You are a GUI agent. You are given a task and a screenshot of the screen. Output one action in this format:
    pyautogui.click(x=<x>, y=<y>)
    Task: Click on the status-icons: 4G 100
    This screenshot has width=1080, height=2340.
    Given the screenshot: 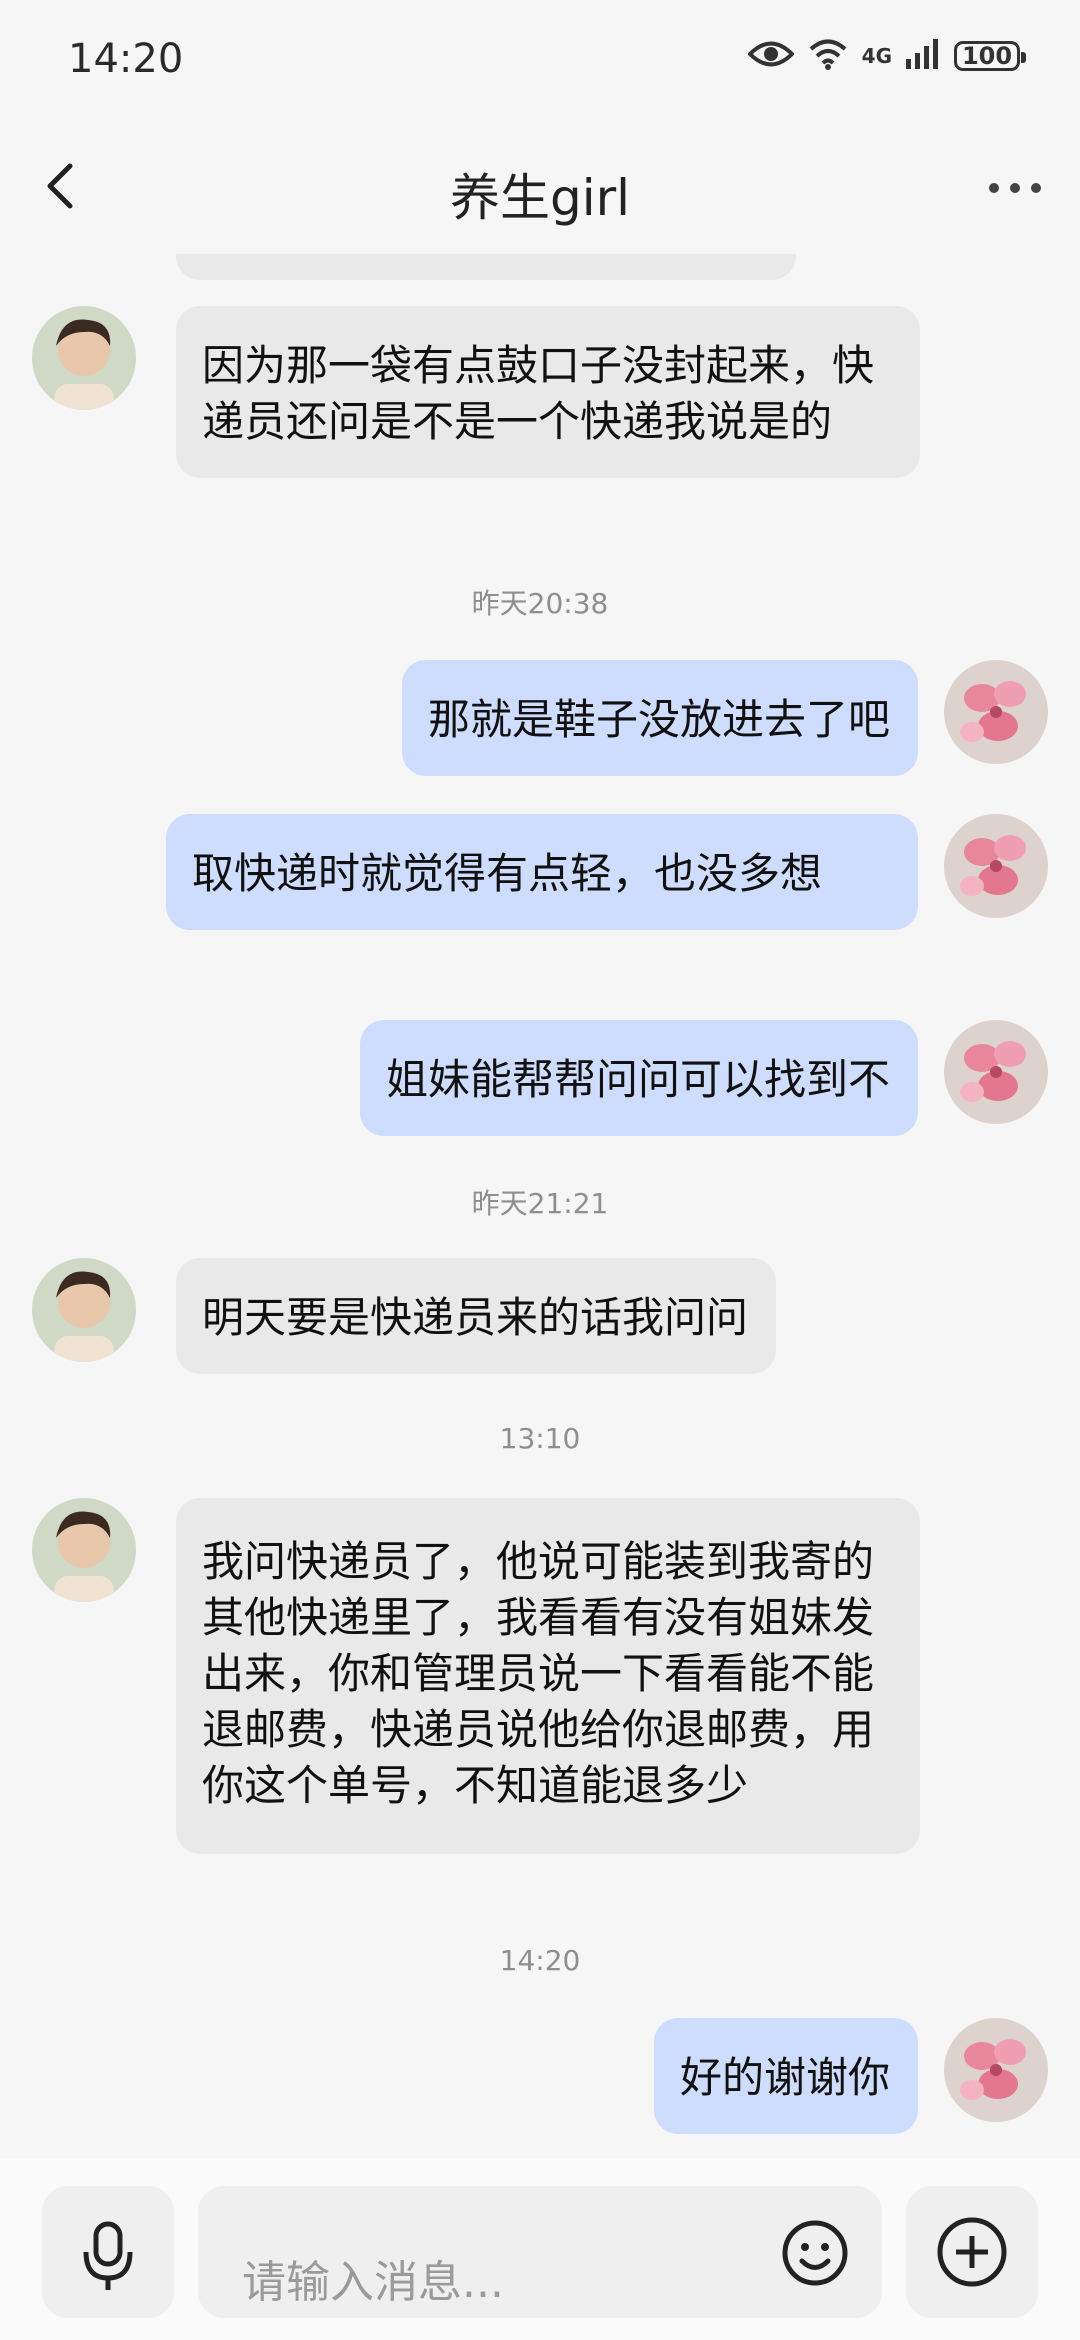 What is the action you would take?
    pyautogui.click(x=886, y=56)
    